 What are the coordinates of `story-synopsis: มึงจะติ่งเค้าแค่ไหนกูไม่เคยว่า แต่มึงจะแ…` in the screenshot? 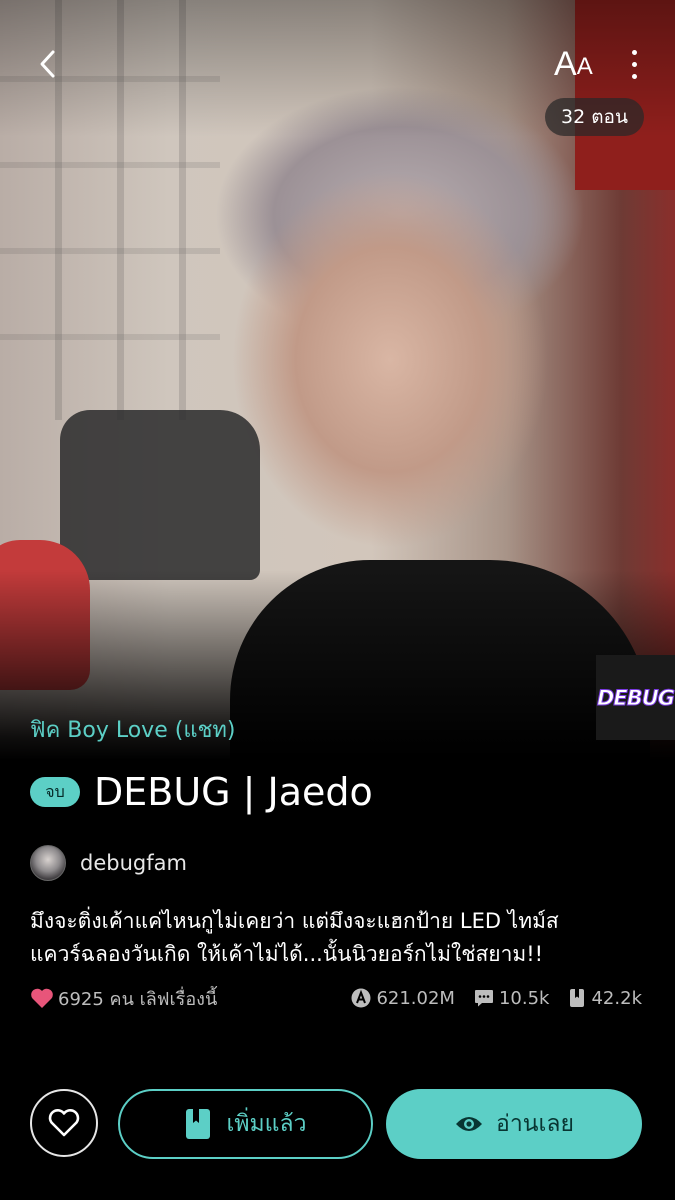 It's located at (340, 938).